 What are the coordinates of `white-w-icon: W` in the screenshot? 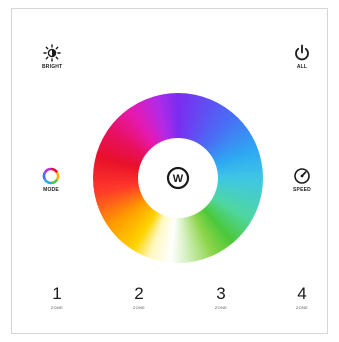 It's located at (178, 178).